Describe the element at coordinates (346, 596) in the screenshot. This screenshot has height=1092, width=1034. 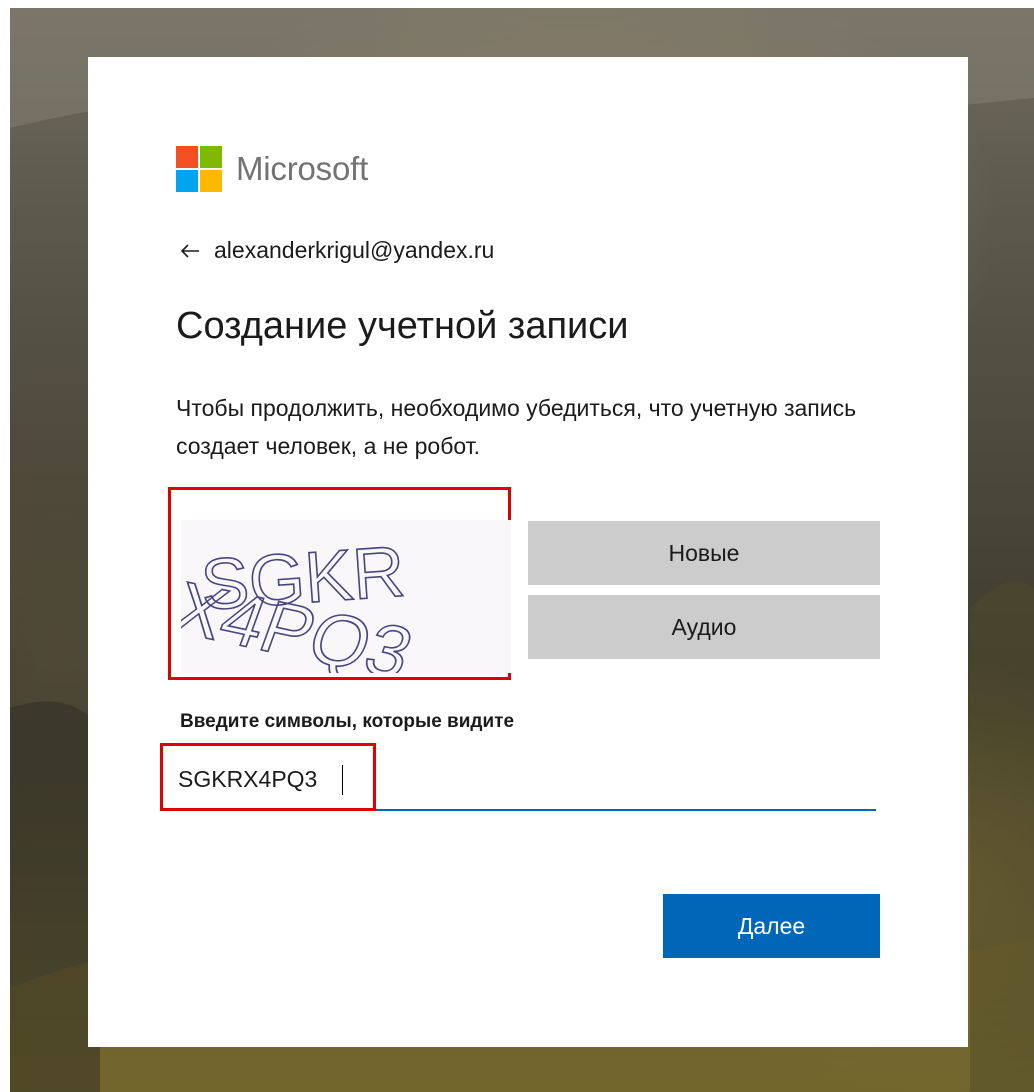
I see `captcha-image: SGKR X4PQ3` at that location.